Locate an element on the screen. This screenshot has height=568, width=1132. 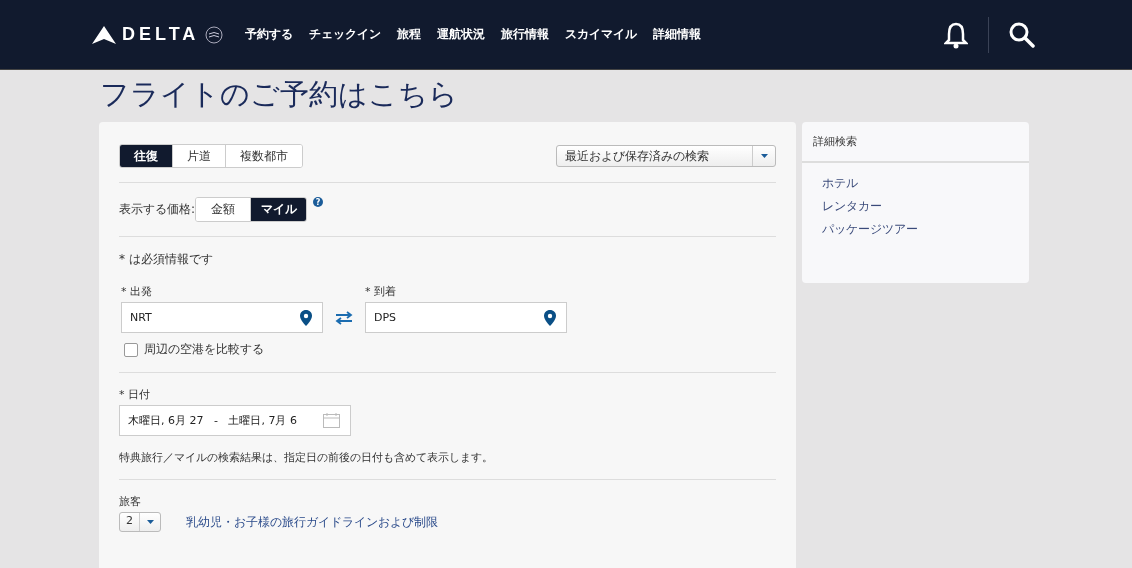
nav-link: 詳細情報 is located at coordinates (677, 34).